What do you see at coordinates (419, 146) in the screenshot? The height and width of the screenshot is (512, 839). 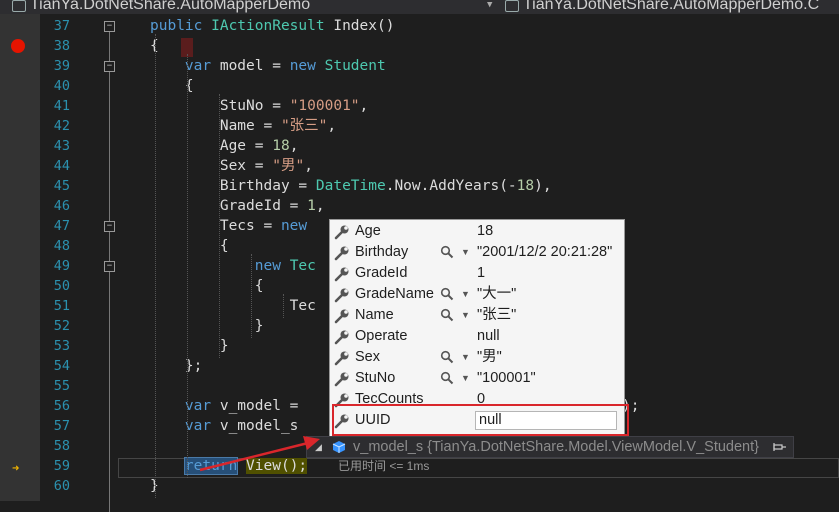 I see `code-line: 43 Age = 18,` at bounding box center [419, 146].